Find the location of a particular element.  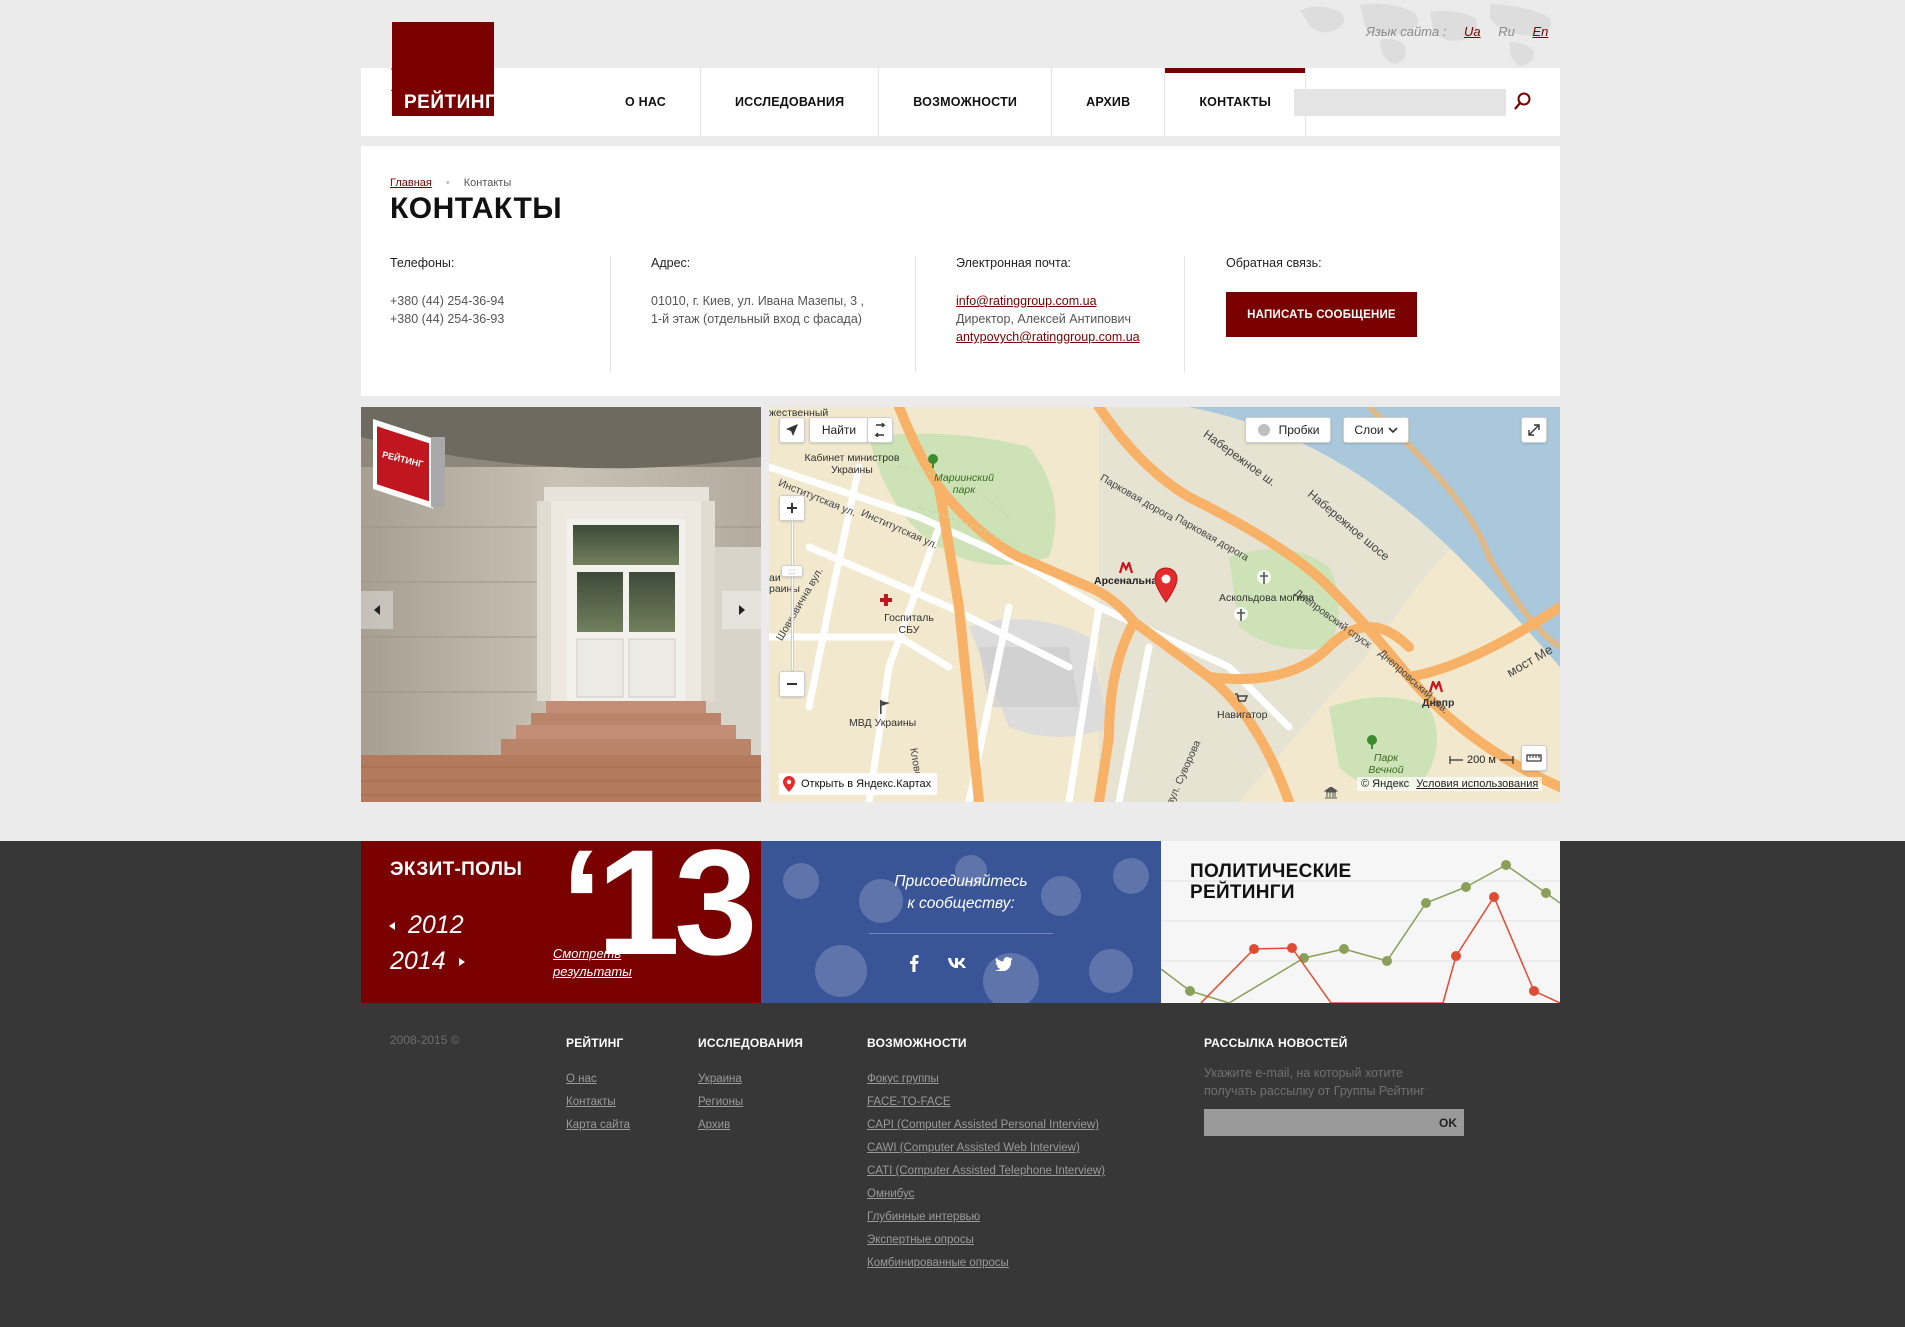

year-2012-link: 2012 is located at coordinates (426, 925).